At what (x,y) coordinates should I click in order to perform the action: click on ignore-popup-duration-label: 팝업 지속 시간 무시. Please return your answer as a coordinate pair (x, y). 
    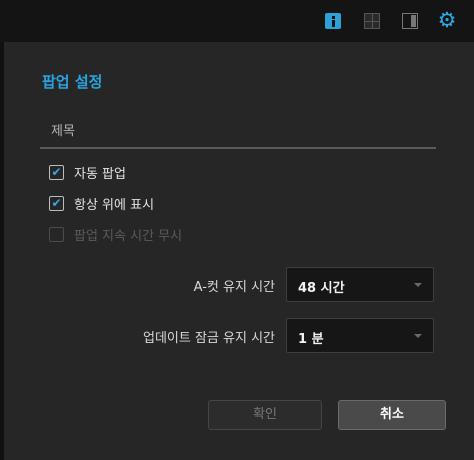
    Looking at the image, I should click on (128, 236).